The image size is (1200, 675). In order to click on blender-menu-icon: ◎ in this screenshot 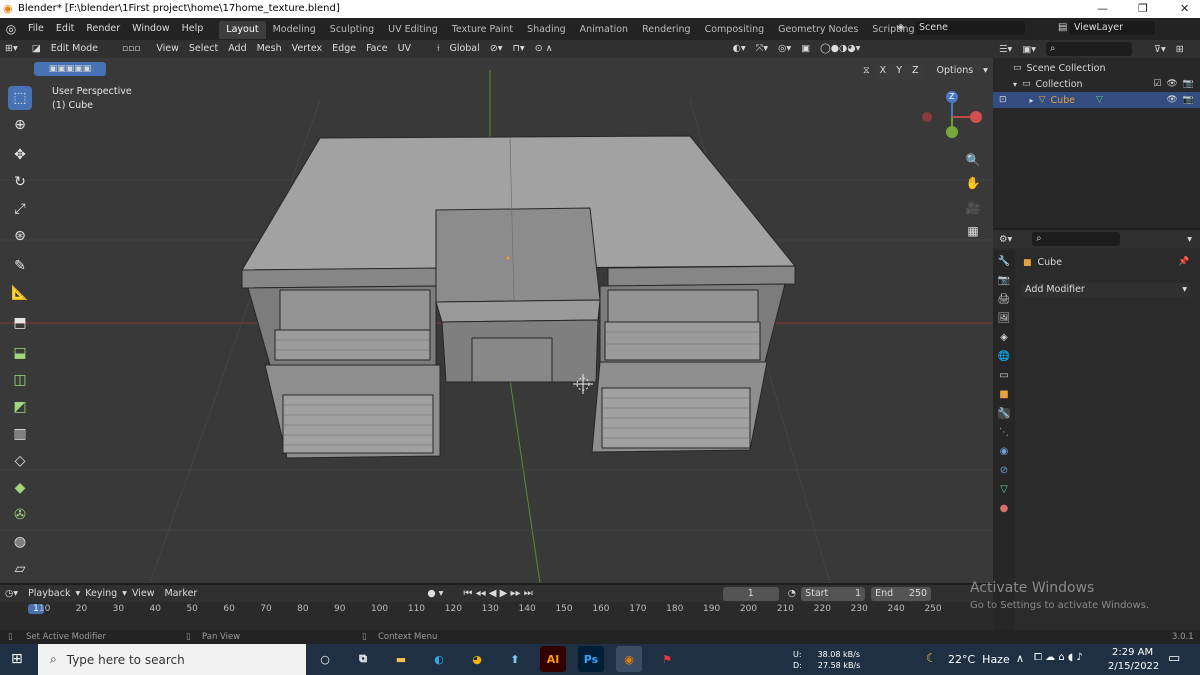, I will do `click(11, 29)`.